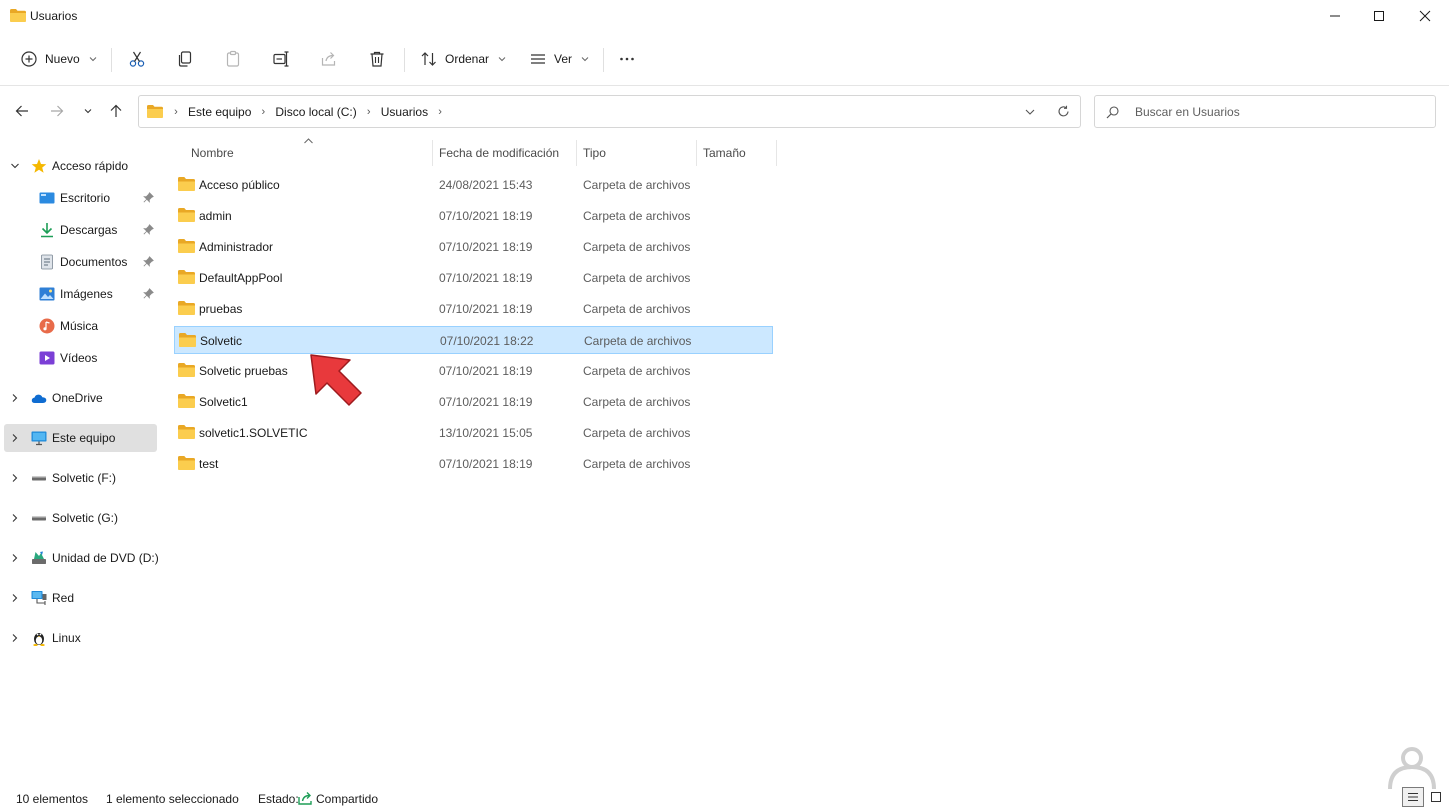 The image size is (1449, 811). What do you see at coordinates (559, 59) in the screenshot?
I see `view-button: Ver` at bounding box center [559, 59].